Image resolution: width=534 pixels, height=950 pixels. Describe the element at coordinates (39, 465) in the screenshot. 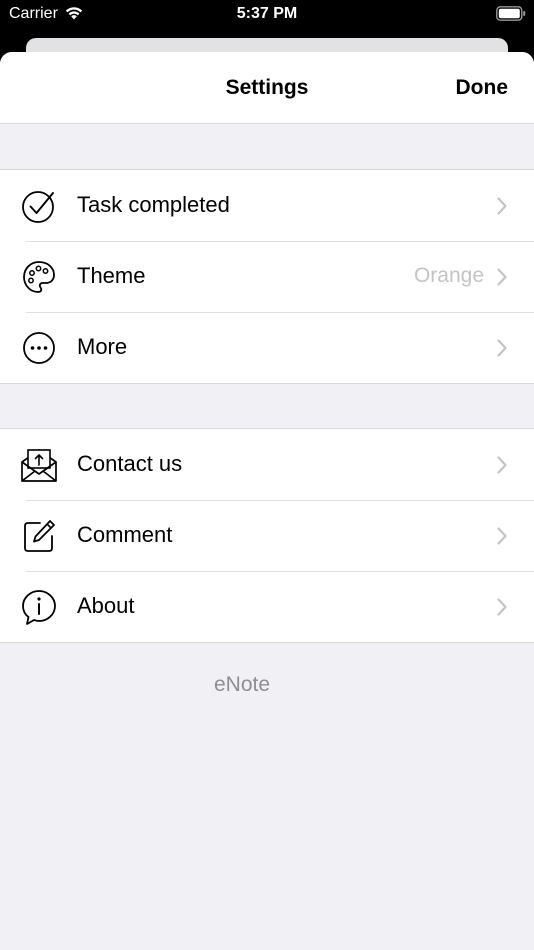

I see `envelope-open-icon` at that location.